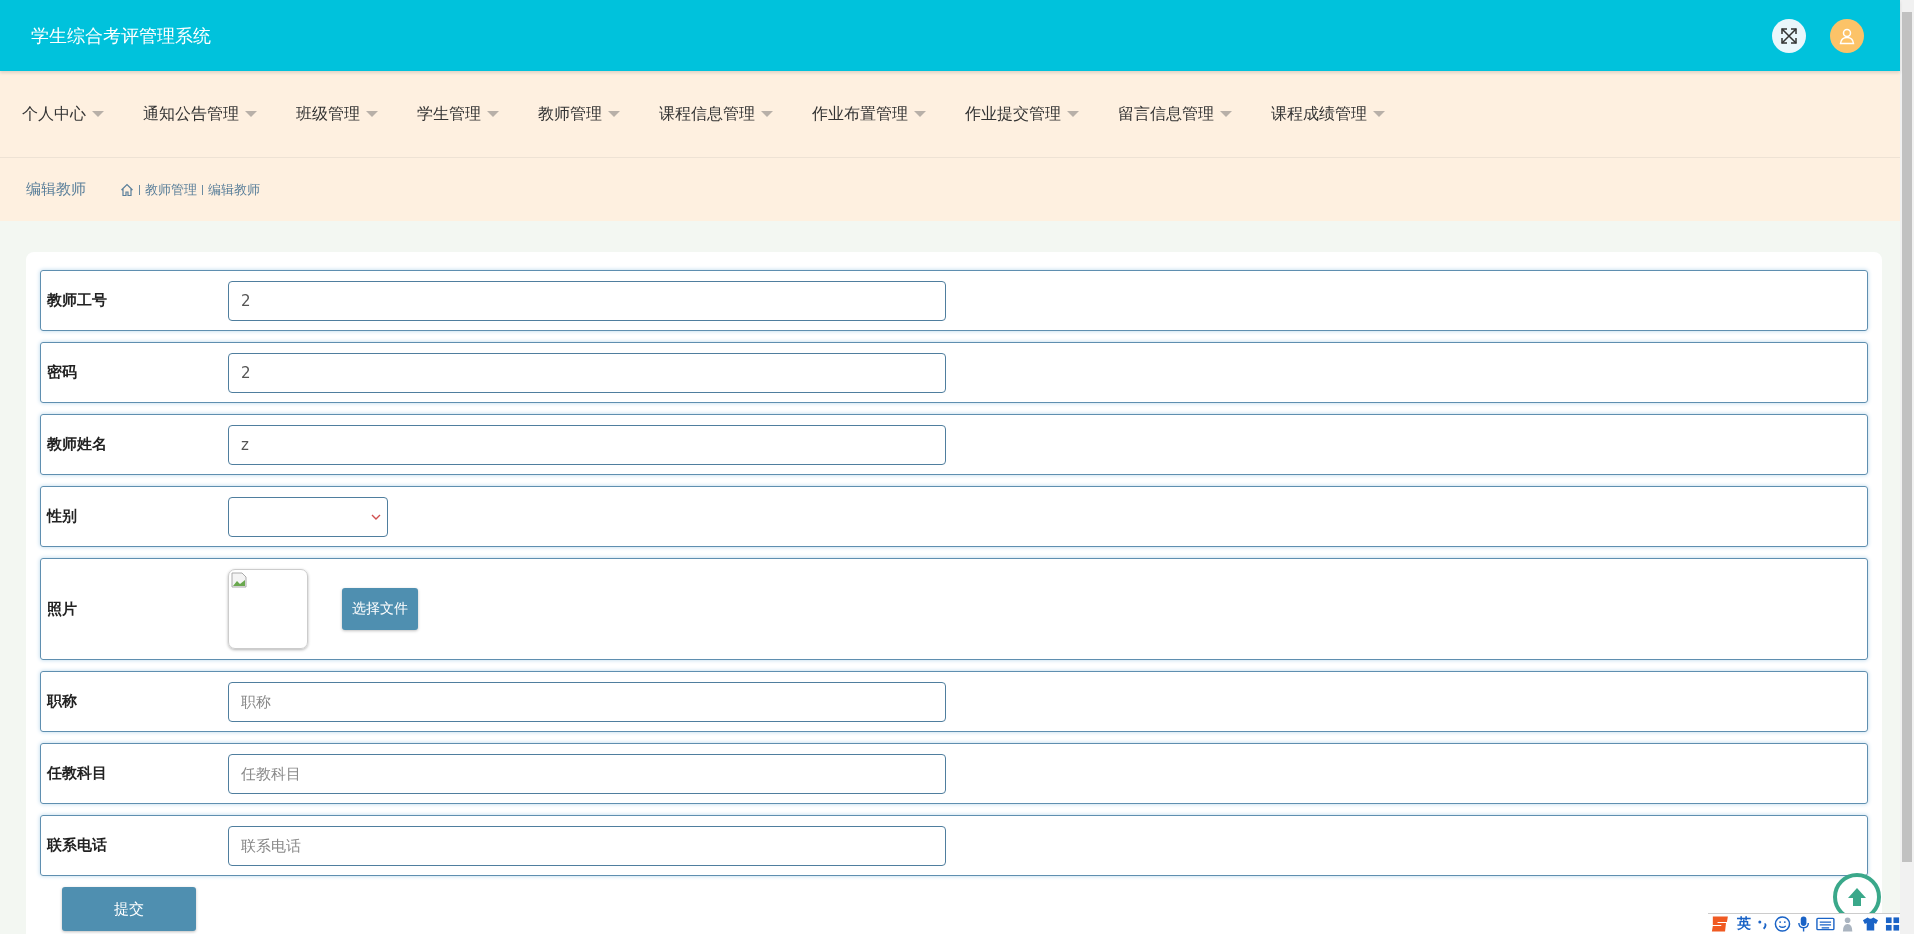 This screenshot has width=1914, height=934. What do you see at coordinates (337, 114) in the screenshot?
I see `nav-menu-item: 班级管理` at bounding box center [337, 114].